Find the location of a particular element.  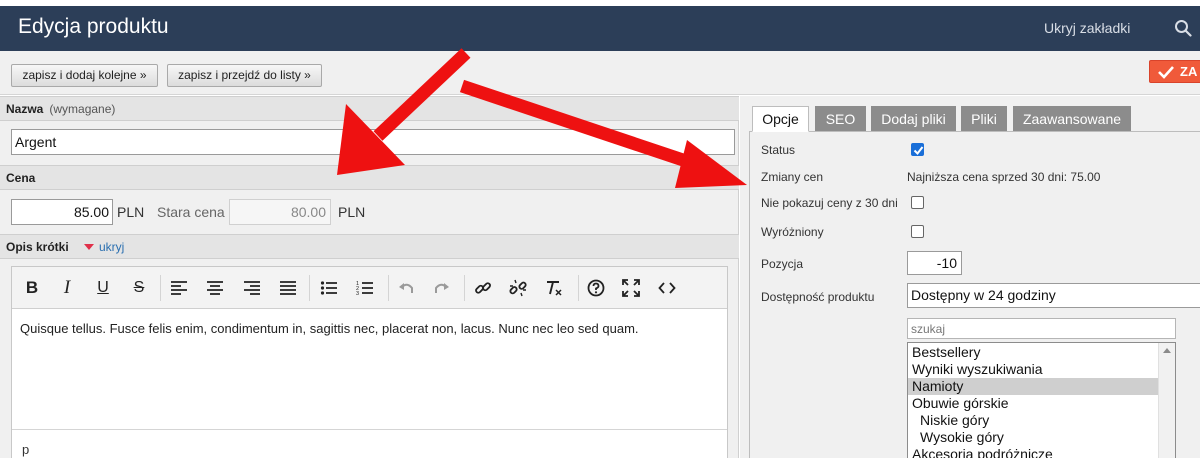

status-label: Status is located at coordinates (778, 150).